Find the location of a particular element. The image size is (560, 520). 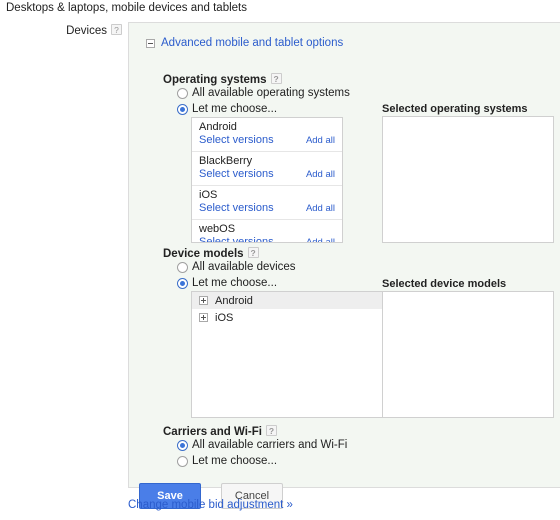

operating-systems-heading-text: Operating systems is located at coordinates (215, 80).